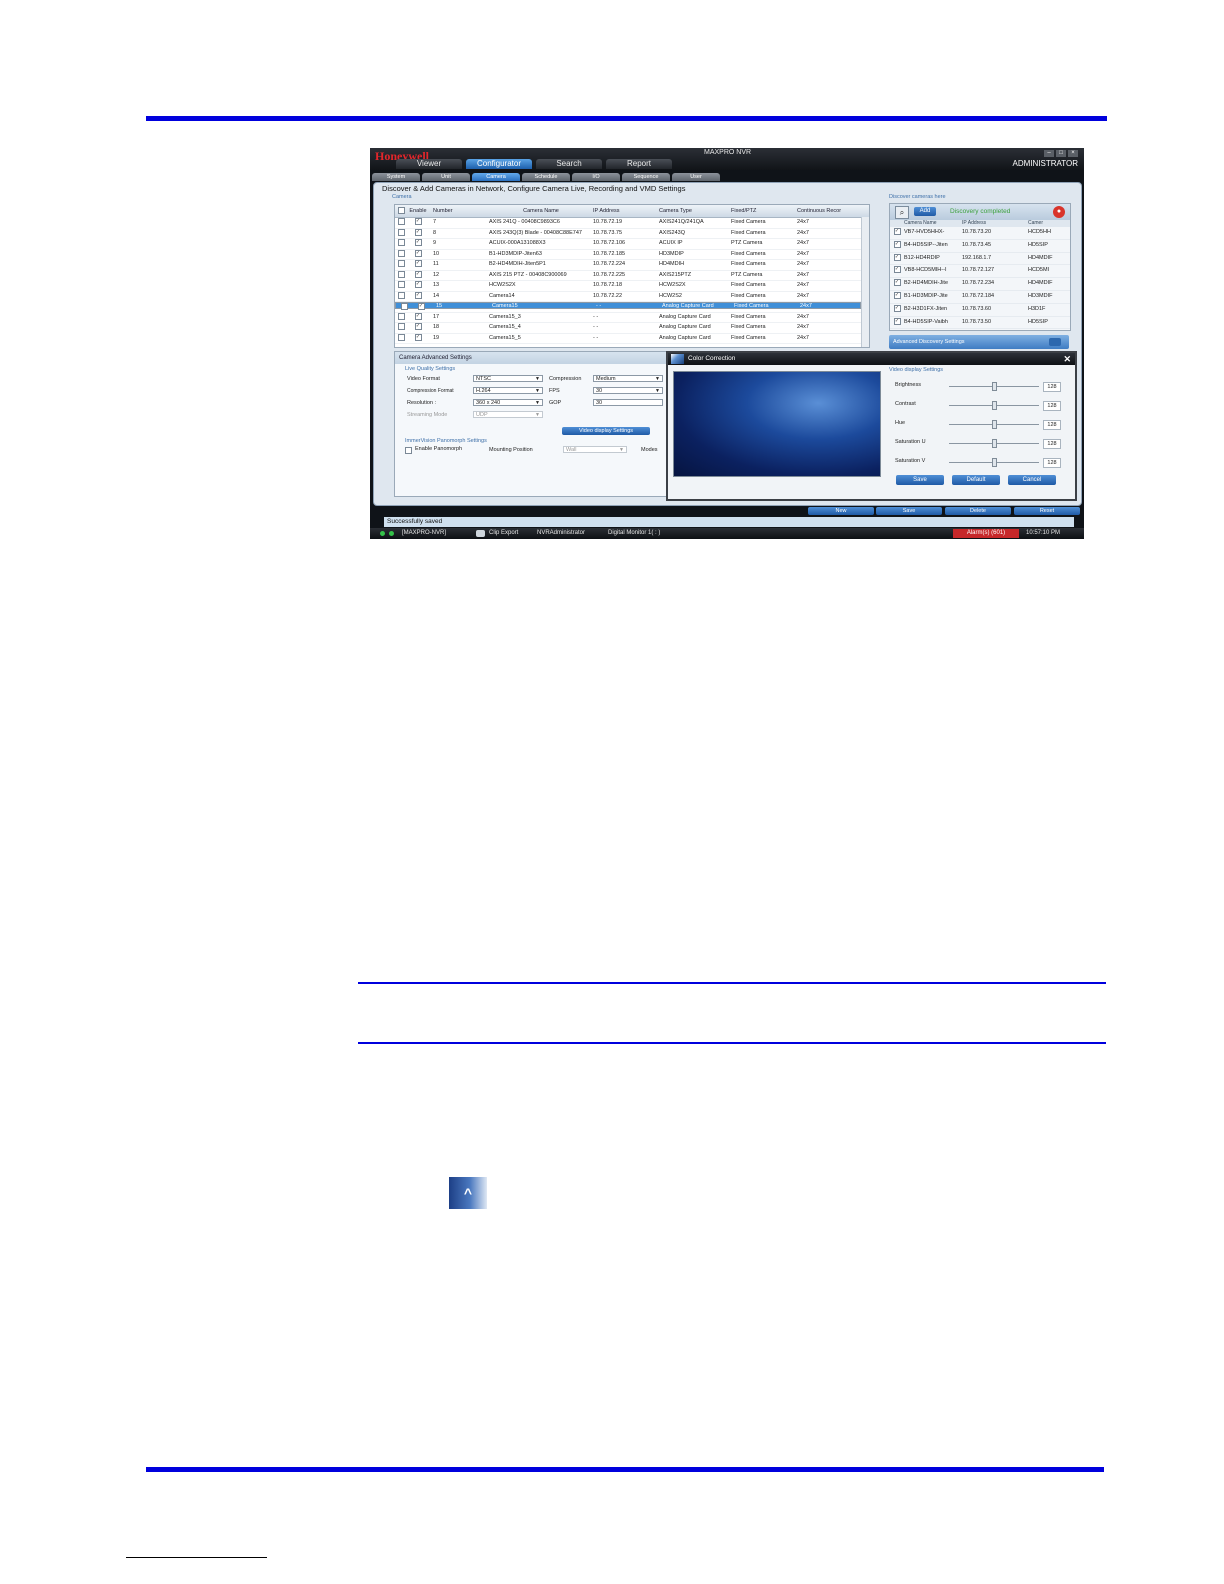 The height and width of the screenshot is (1584, 1224). Describe the element at coordinates (541, 211) in the screenshot. I see `col-camera-name: Camera Name` at that location.